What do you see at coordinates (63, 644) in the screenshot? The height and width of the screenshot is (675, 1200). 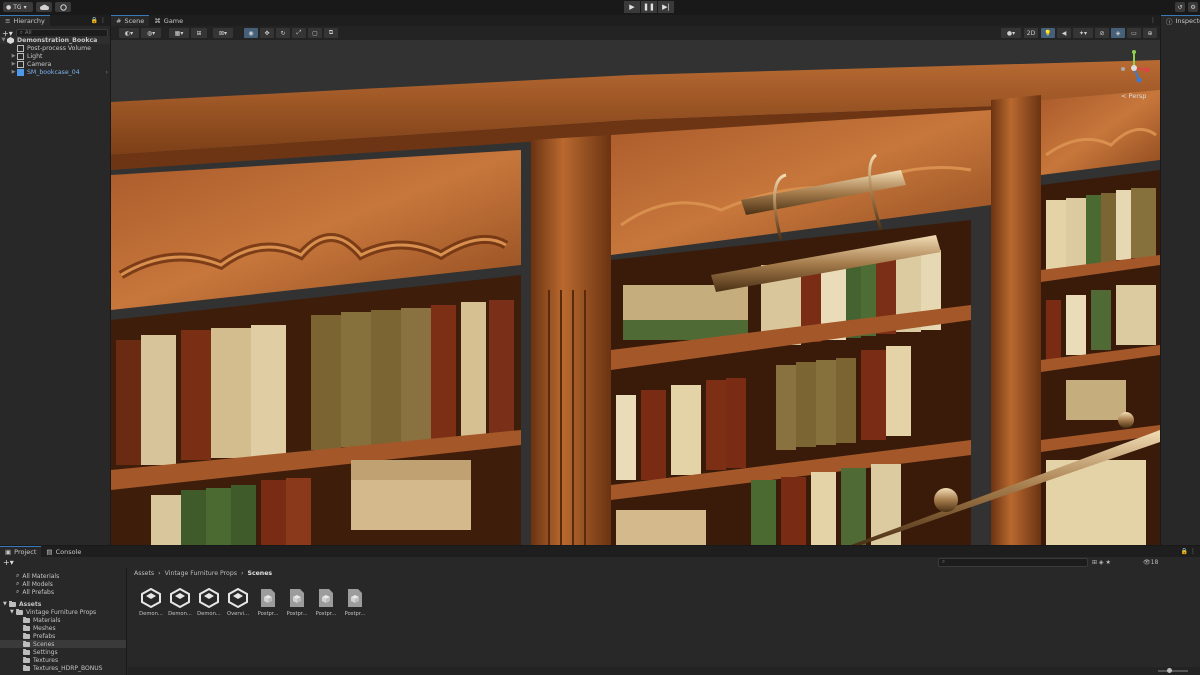 I see `folder-scenes: Scenes` at bounding box center [63, 644].